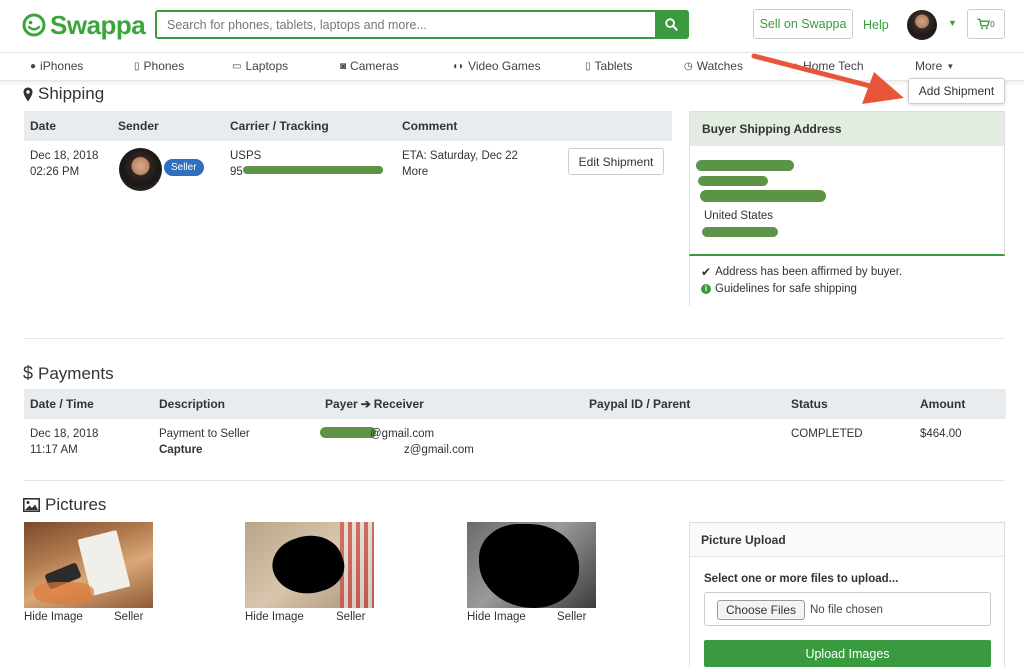 Image resolution: width=1024 pixels, height=667 pixels. Describe the element at coordinates (827, 78) in the screenshot. I see `annotation-arrow-icon` at that location.